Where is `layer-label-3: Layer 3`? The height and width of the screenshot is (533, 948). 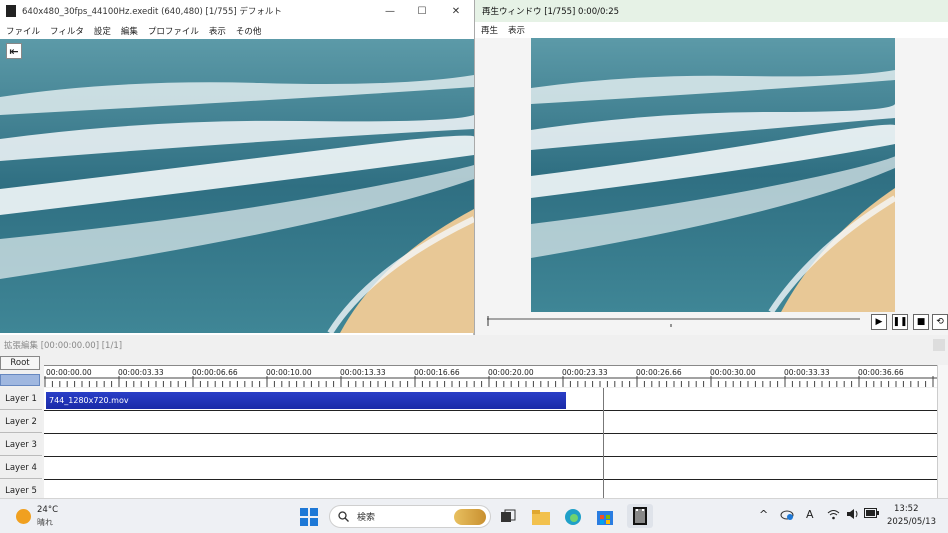
layer-label-3: Layer 3 is located at coordinates (21, 445).